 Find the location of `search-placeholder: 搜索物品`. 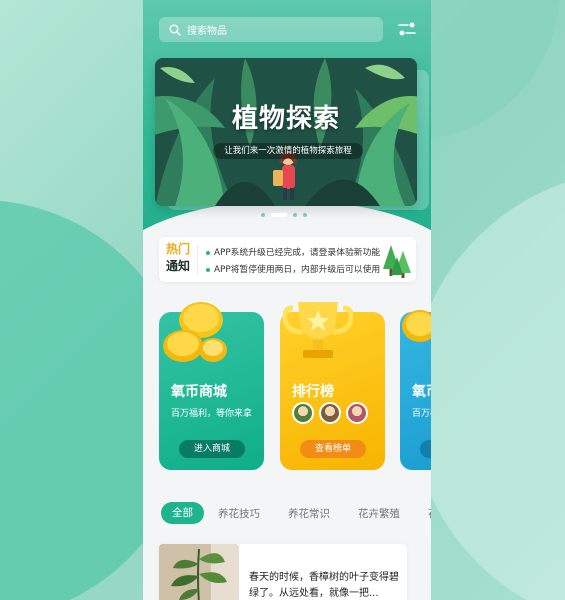

search-placeholder: 搜索物品 is located at coordinates (207, 31).